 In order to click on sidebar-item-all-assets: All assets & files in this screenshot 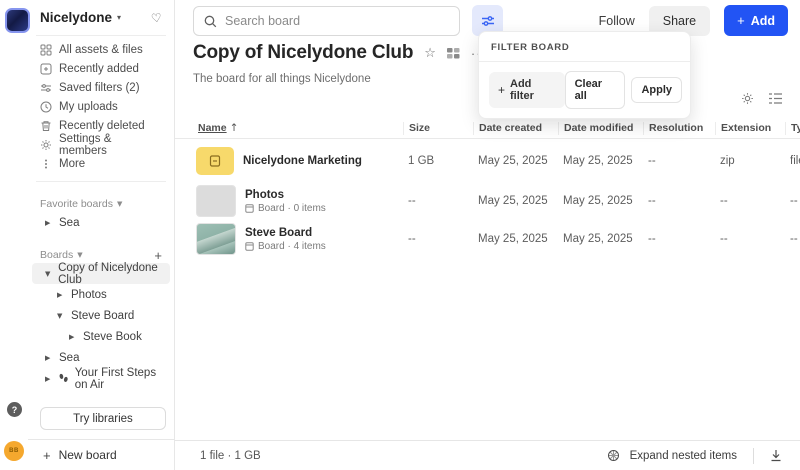, I will do `click(101, 49)`.